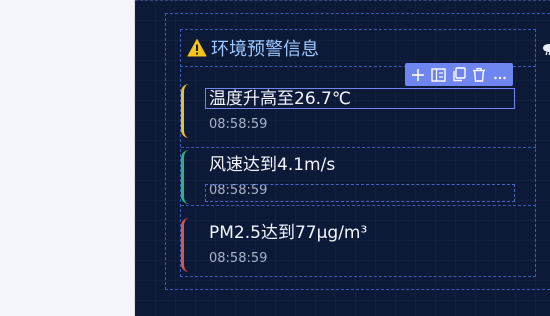 This screenshot has width=550, height=316. Describe the element at coordinates (288, 233) in the screenshot. I see `alert-text: PM2.5达到77μg/m³` at that location.